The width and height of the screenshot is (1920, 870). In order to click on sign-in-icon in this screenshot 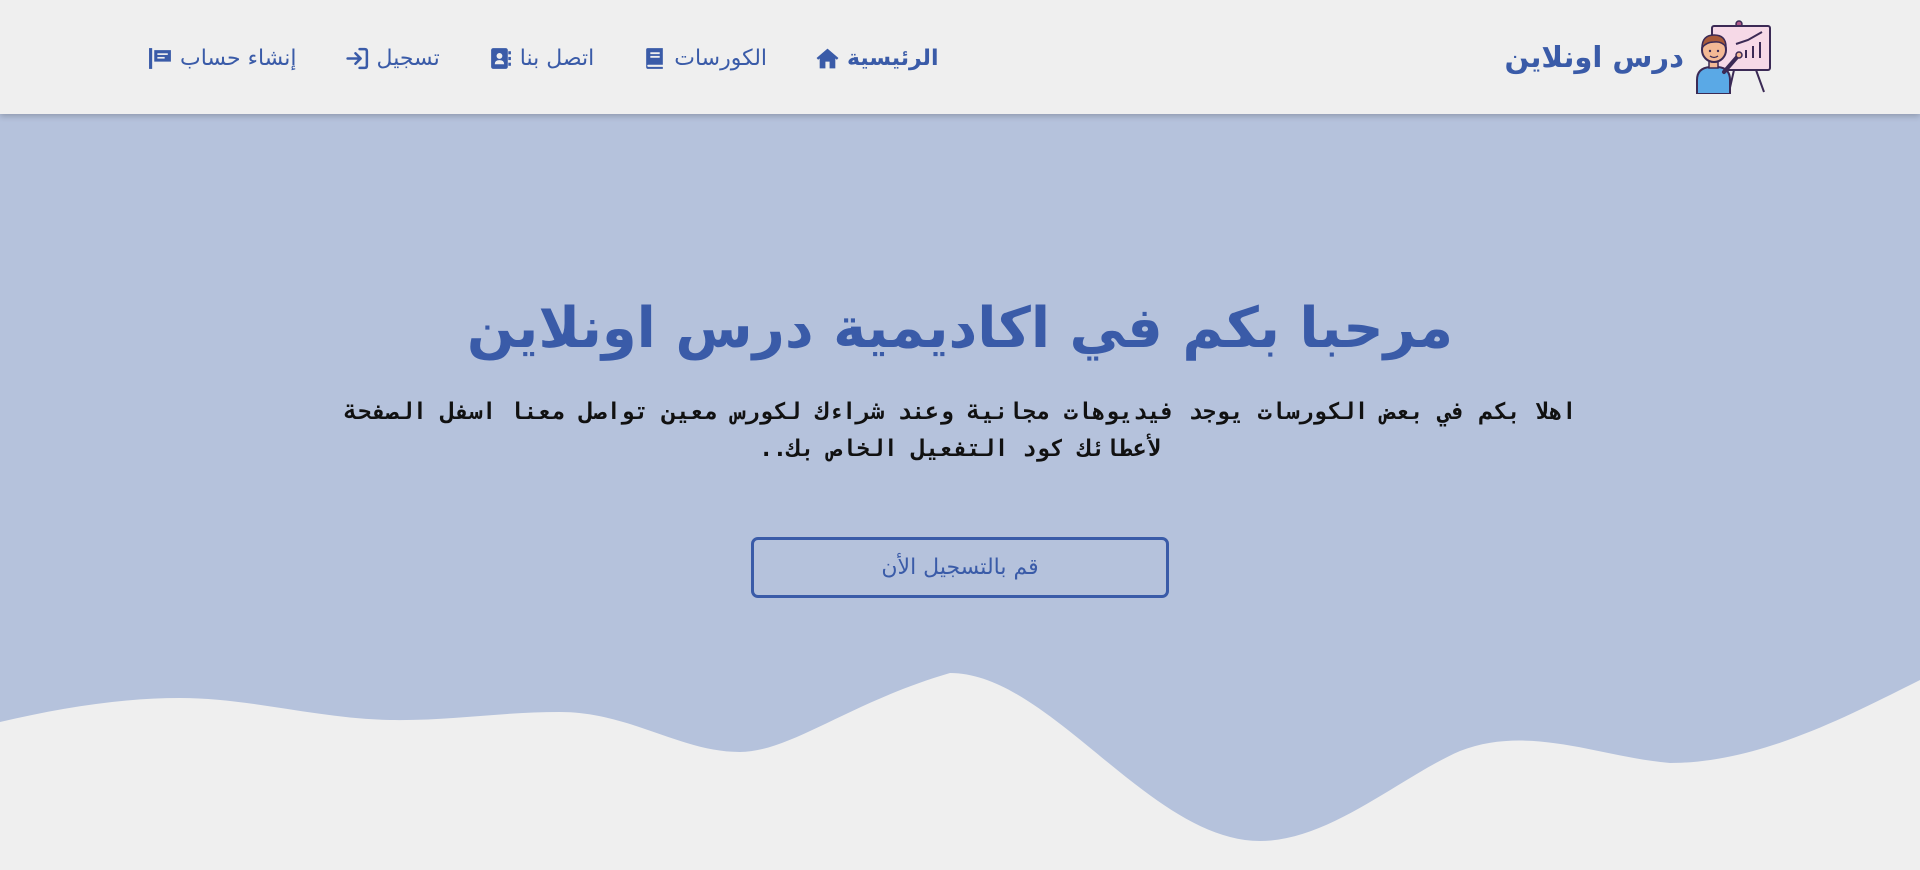, I will do `click(356, 58)`.